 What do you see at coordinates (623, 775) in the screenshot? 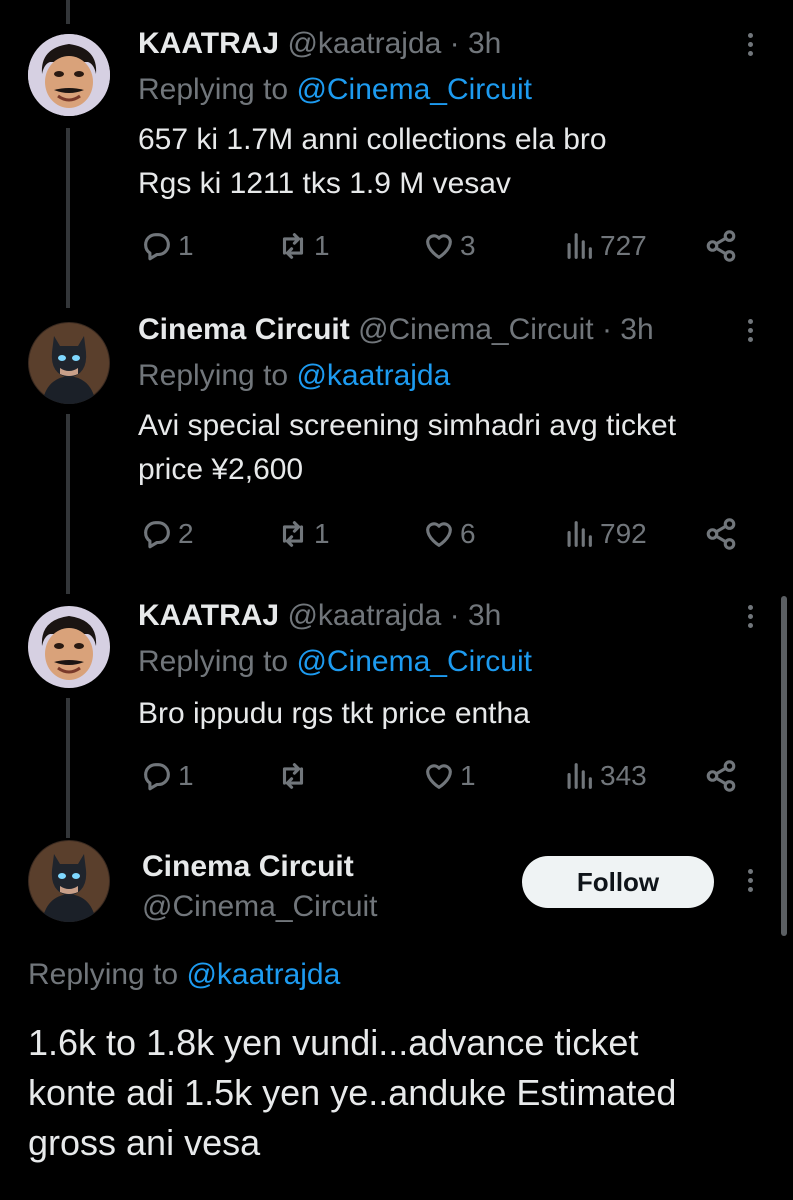
I see `views-count: 343` at bounding box center [623, 775].